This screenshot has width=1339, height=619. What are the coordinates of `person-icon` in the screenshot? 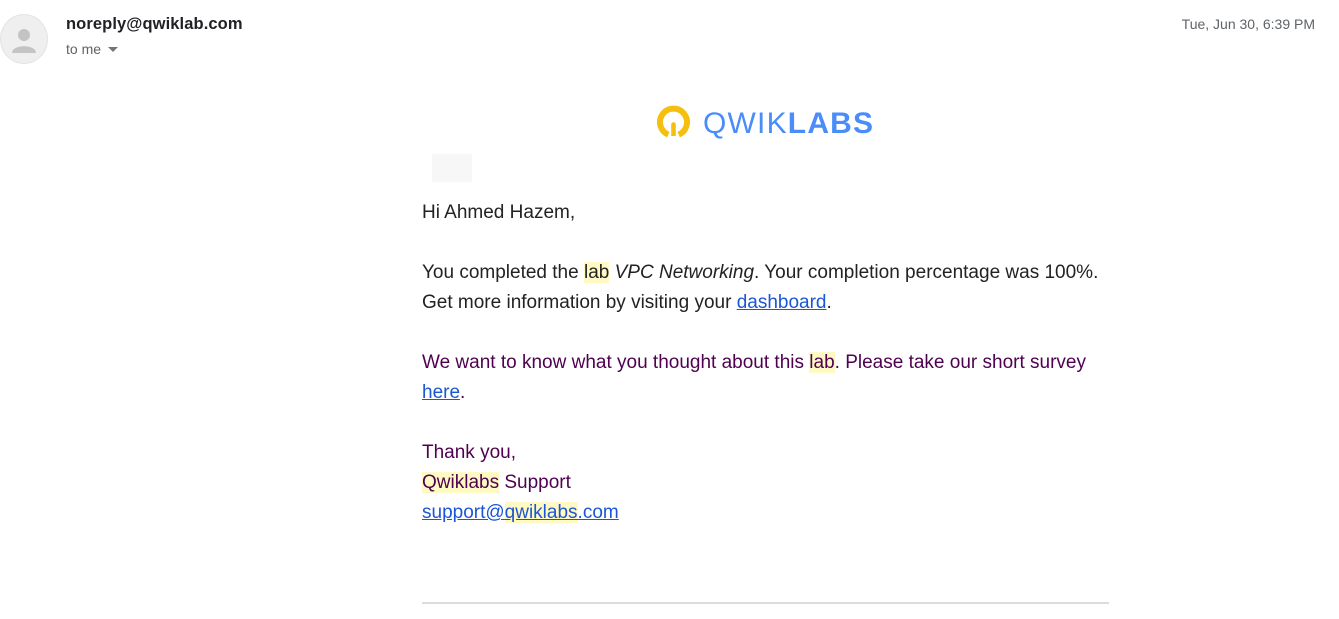 It's located at (24, 41).